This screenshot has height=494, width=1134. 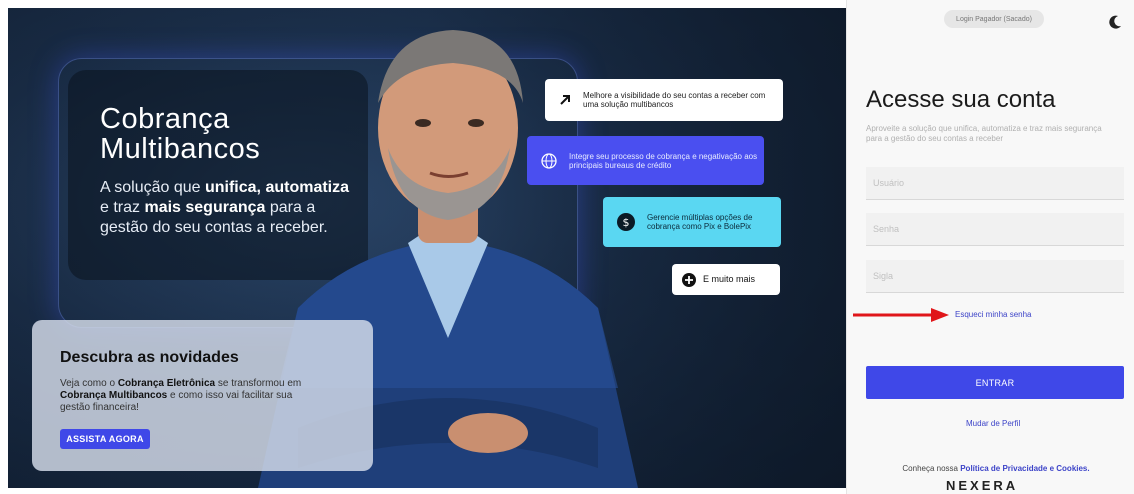 I want to click on enter-button: ENTRAR, so click(x=995, y=382).